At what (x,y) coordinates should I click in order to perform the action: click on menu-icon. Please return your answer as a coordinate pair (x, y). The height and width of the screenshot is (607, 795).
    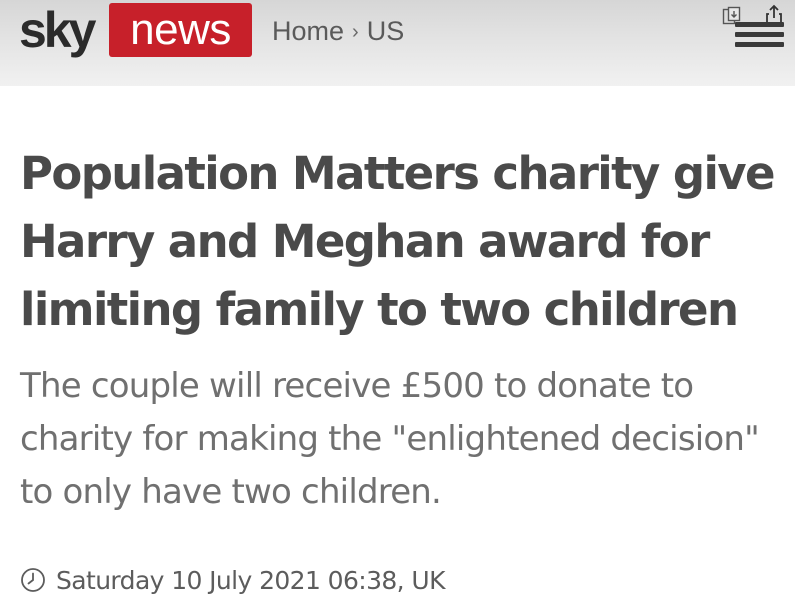
    Looking at the image, I should click on (759, 35).